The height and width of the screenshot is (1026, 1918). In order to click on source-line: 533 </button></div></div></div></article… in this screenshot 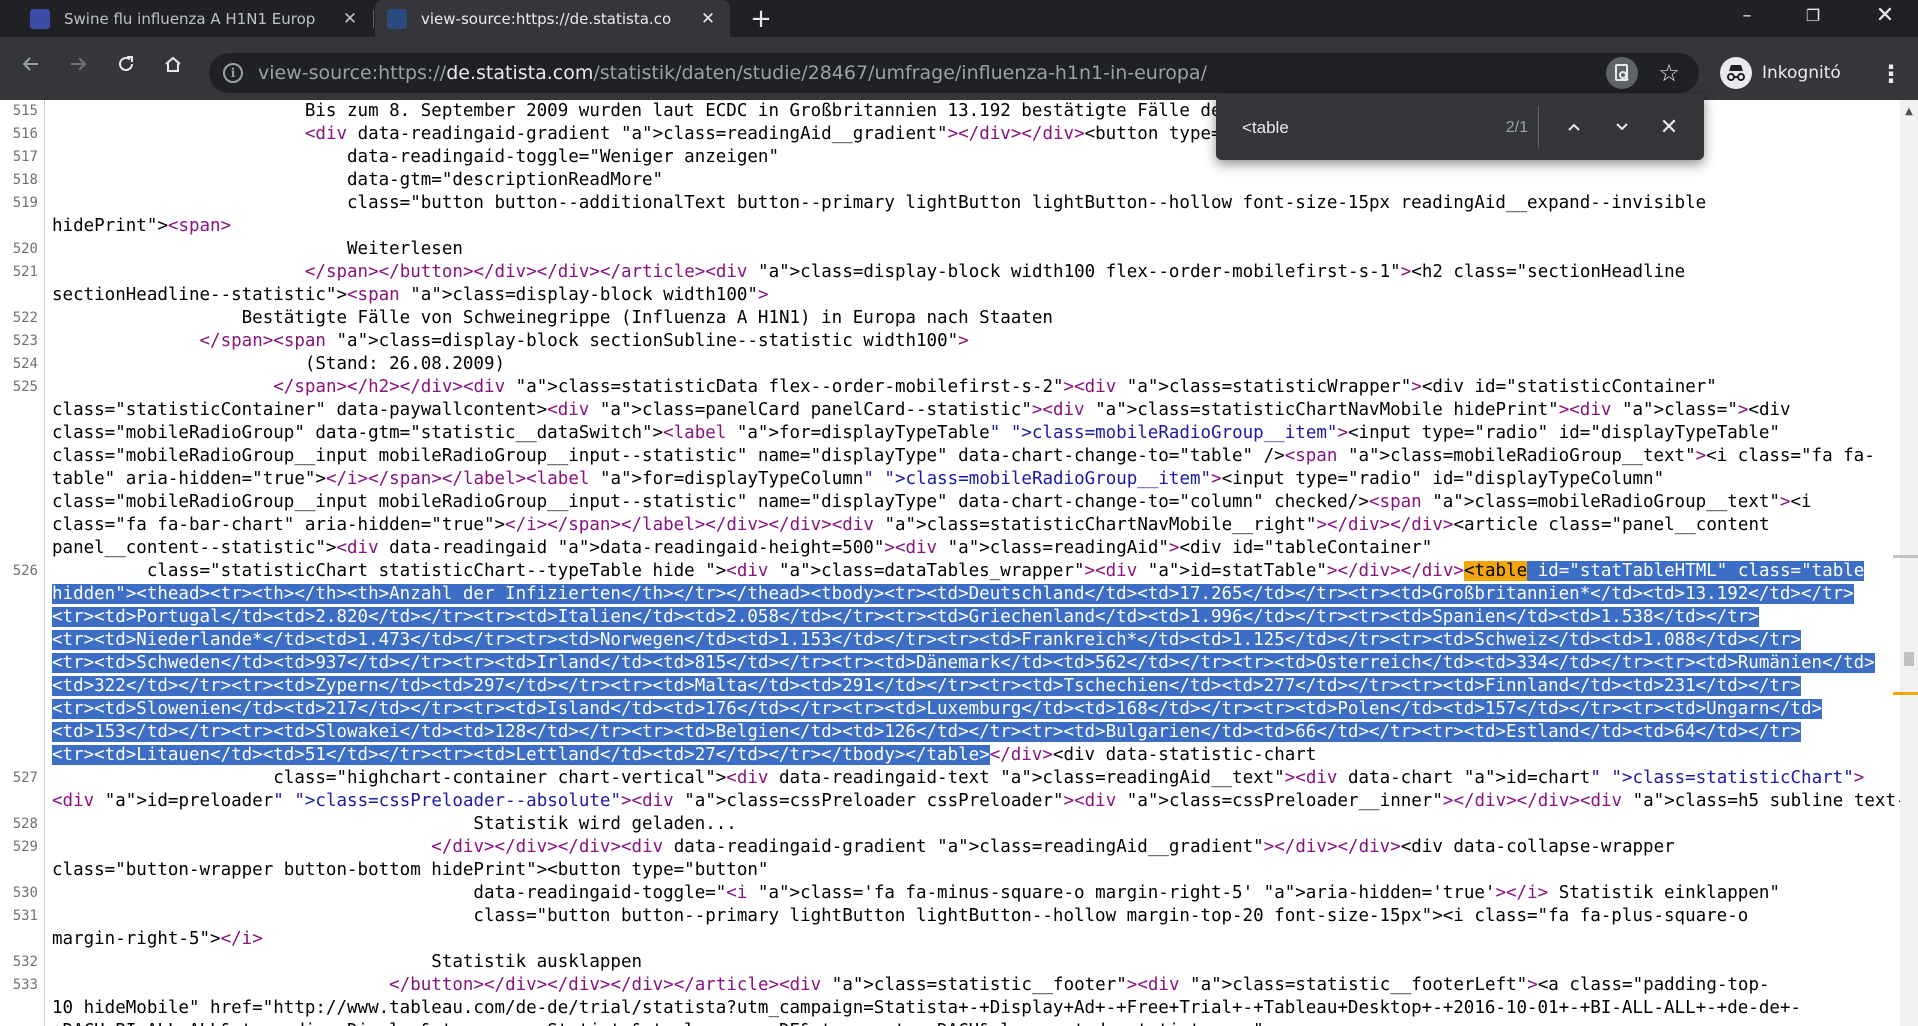, I will do `click(950, 985)`.